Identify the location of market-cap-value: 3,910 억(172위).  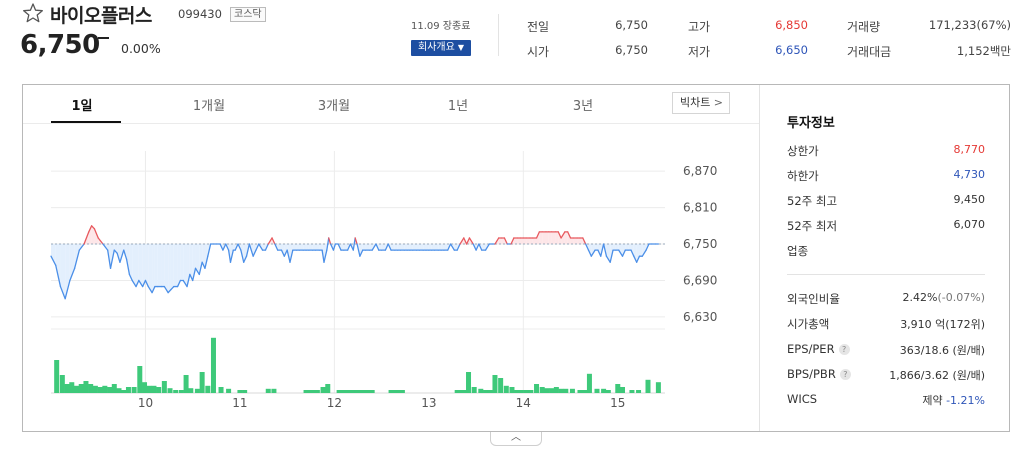
(942, 324).